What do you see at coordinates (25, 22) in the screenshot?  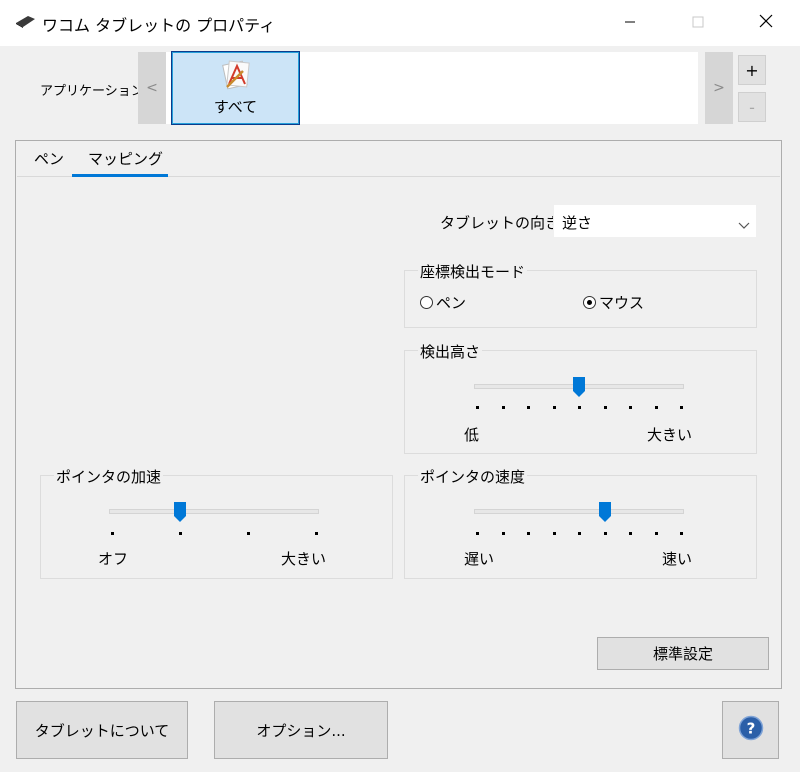 I see `tablet-icon` at bounding box center [25, 22].